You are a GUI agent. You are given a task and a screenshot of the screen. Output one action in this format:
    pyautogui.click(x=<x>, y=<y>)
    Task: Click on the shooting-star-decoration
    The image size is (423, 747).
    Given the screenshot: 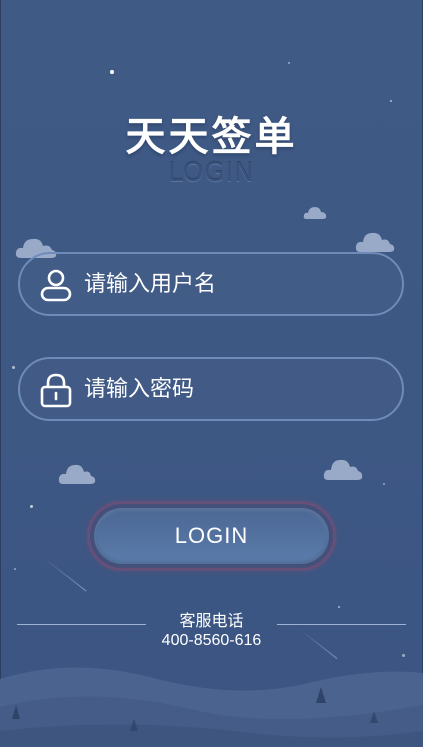 What is the action you would take?
    pyautogui.click(x=65, y=574)
    